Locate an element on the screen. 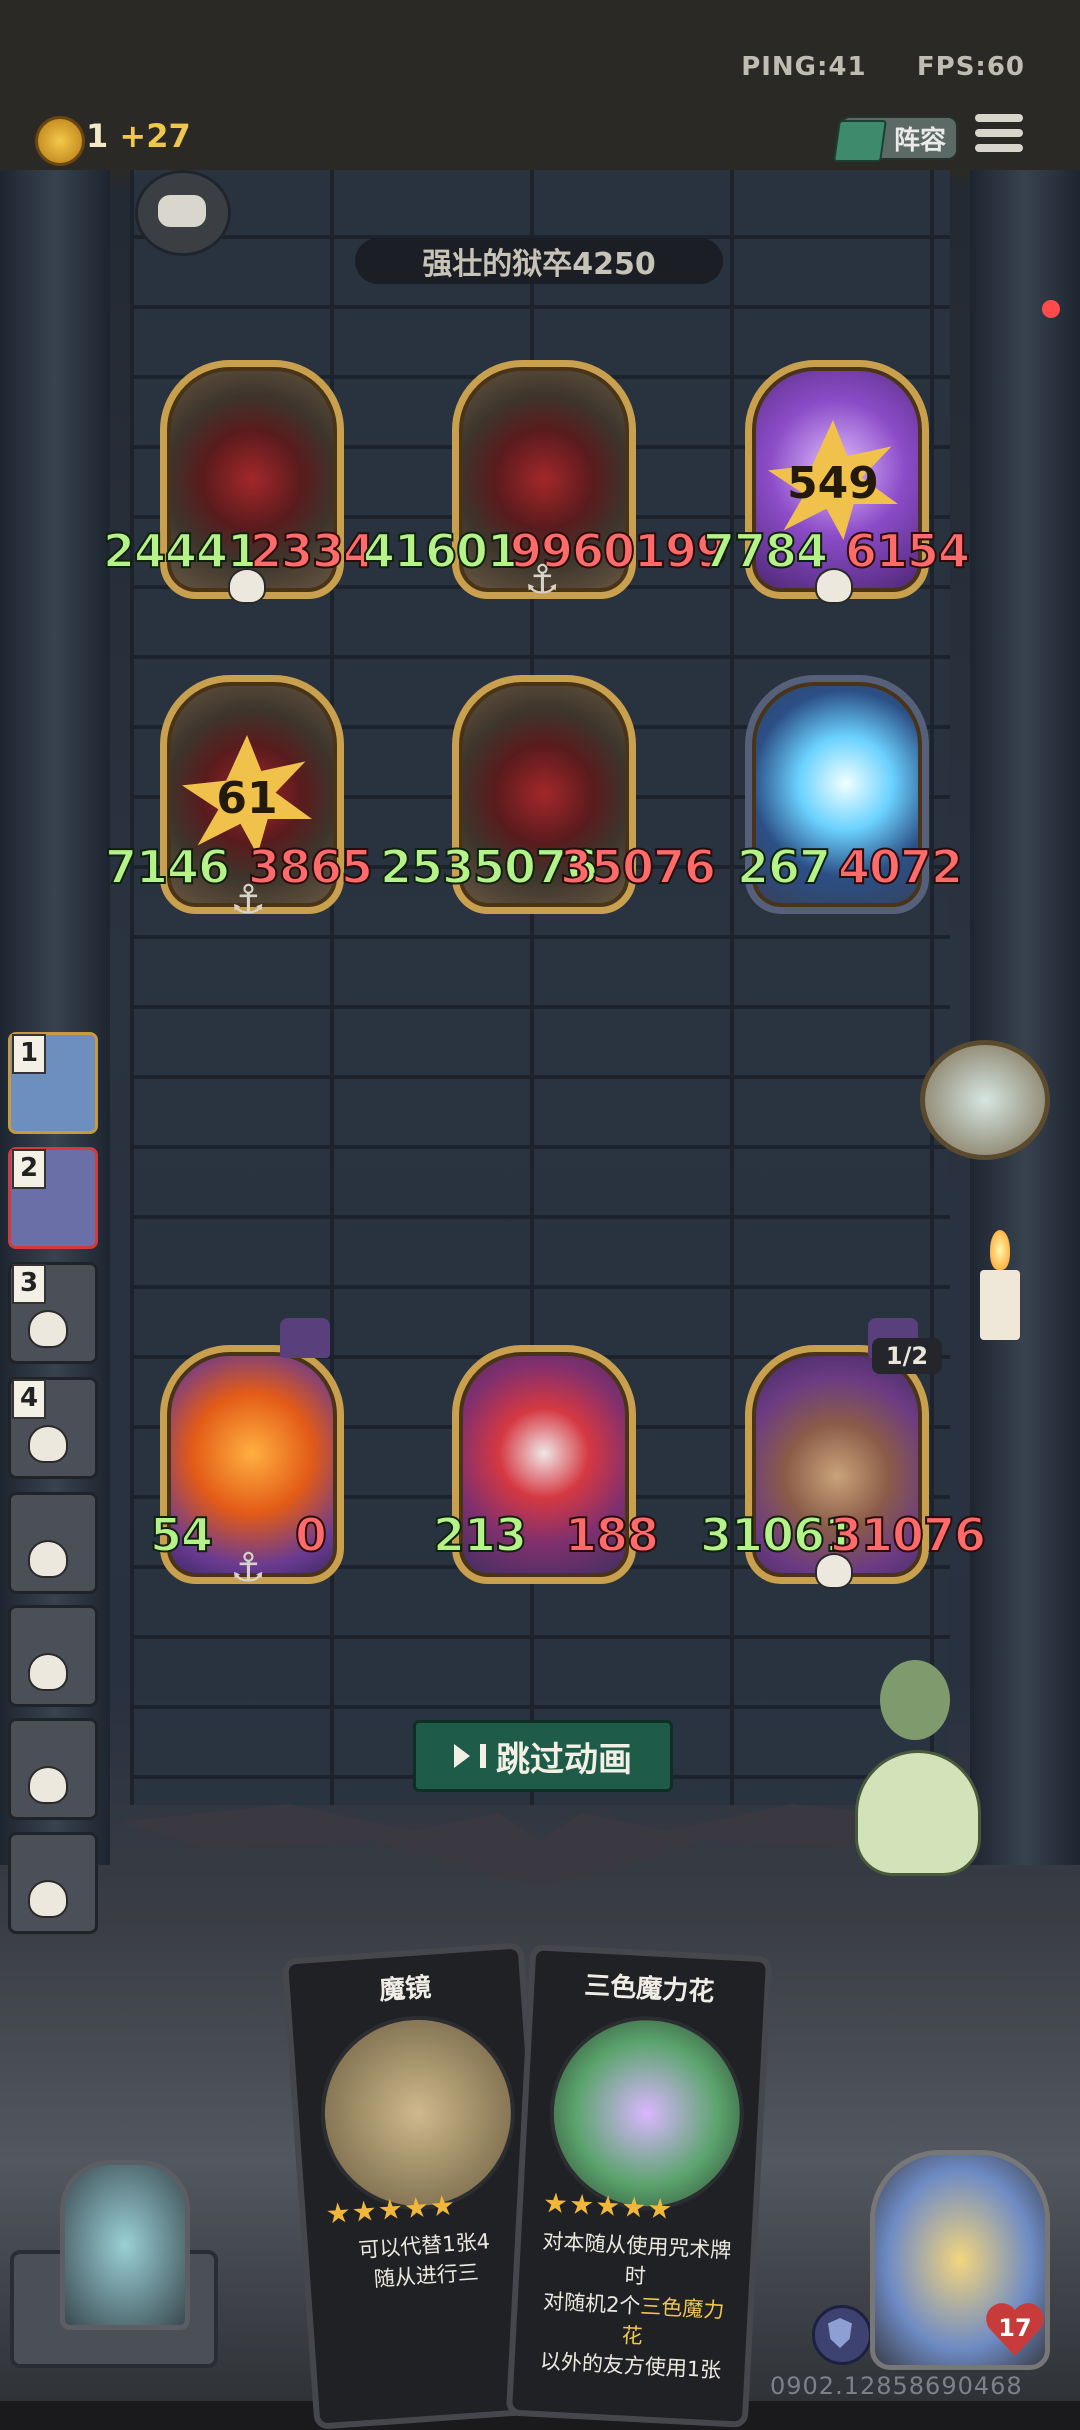  enemy-minion-6-health: 4072 is located at coordinates (900, 867).